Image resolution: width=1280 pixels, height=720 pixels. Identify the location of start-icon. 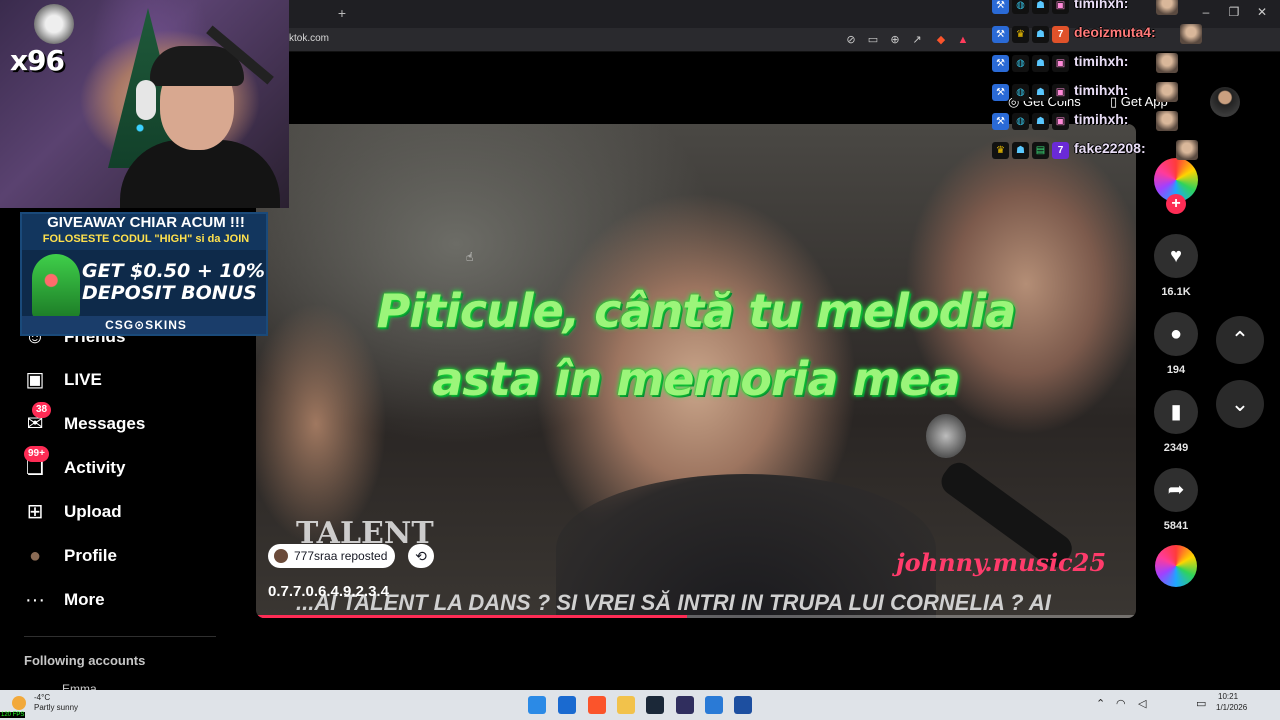
(537, 705).